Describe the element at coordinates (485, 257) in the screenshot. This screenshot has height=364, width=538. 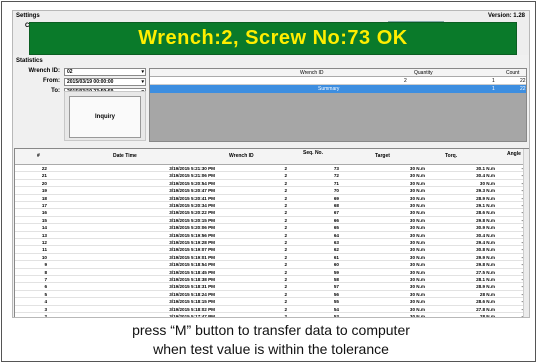
I see `cell-torq: 29.9 N.m` at that location.